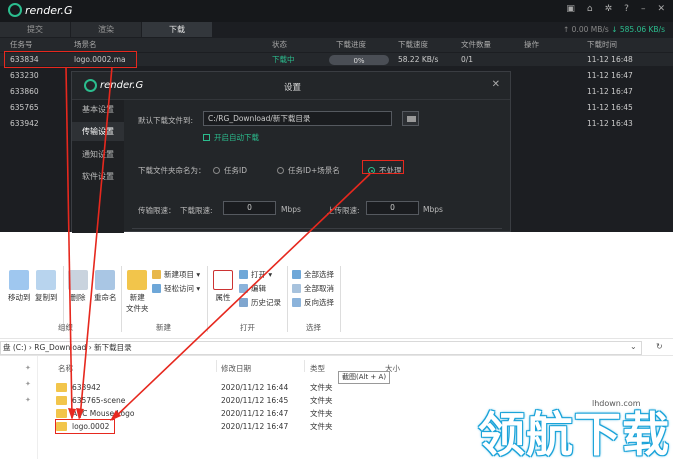  What do you see at coordinates (19, 280) in the screenshot?
I see `move-icon` at bounding box center [19, 280].